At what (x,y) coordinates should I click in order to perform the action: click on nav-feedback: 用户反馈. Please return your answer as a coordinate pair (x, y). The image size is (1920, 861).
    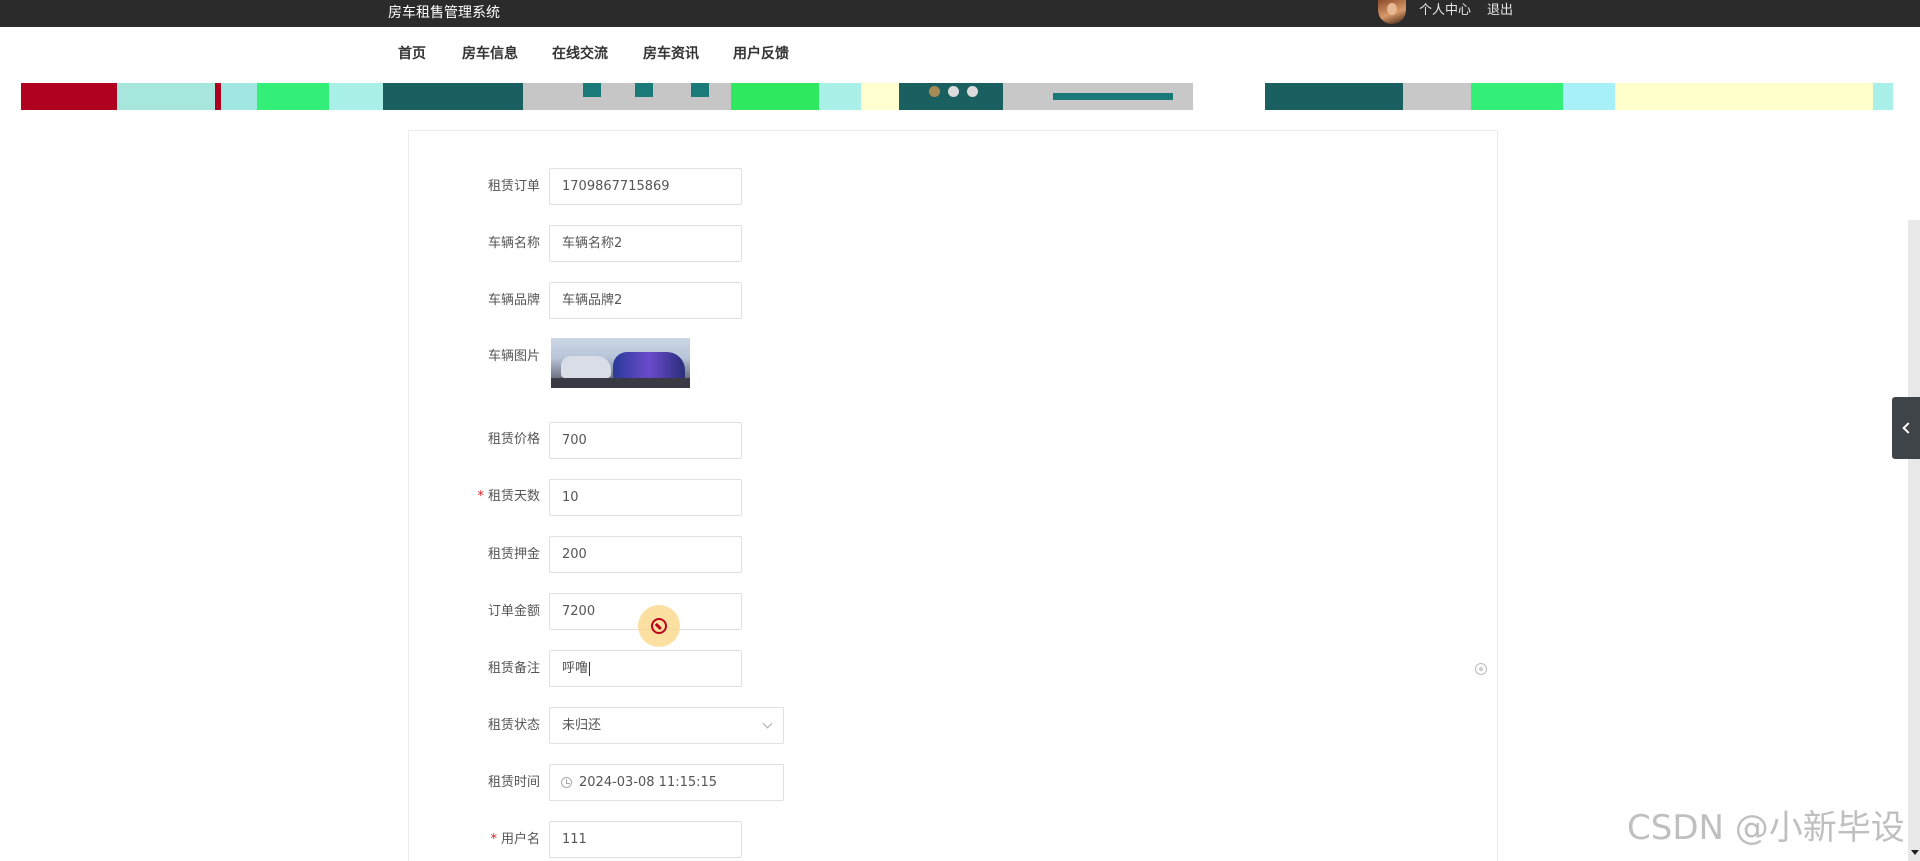
    Looking at the image, I should click on (761, 54).